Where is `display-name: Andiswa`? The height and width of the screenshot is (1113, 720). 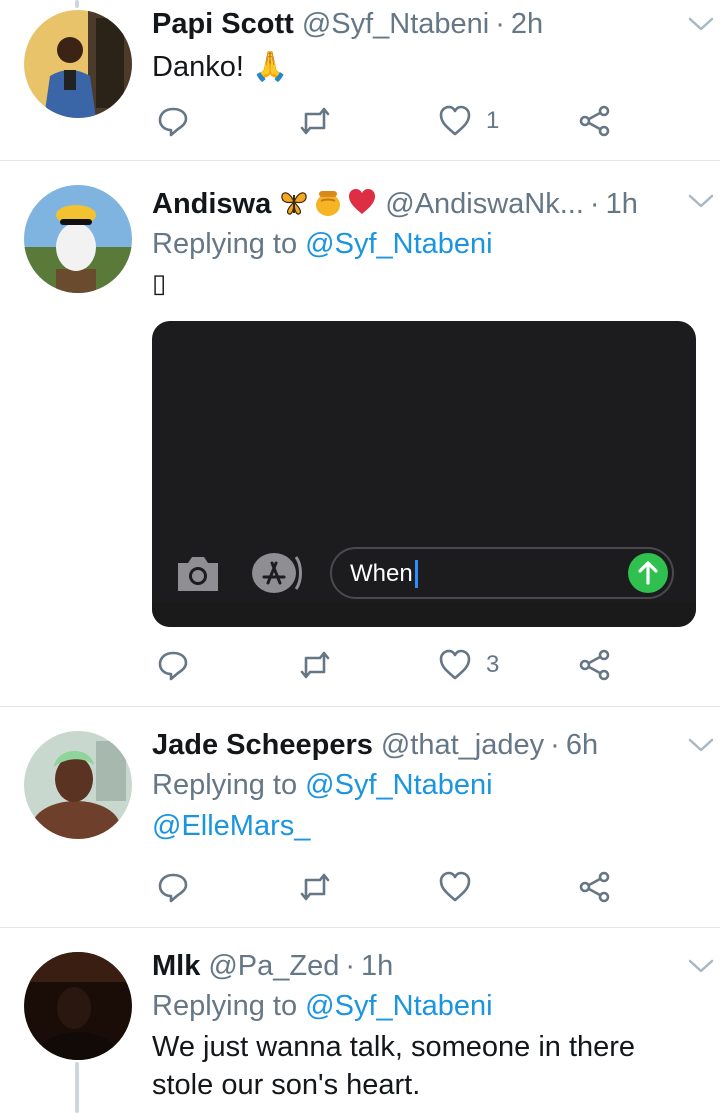 display-name: Andiswa is located at coordinates (211, 204).